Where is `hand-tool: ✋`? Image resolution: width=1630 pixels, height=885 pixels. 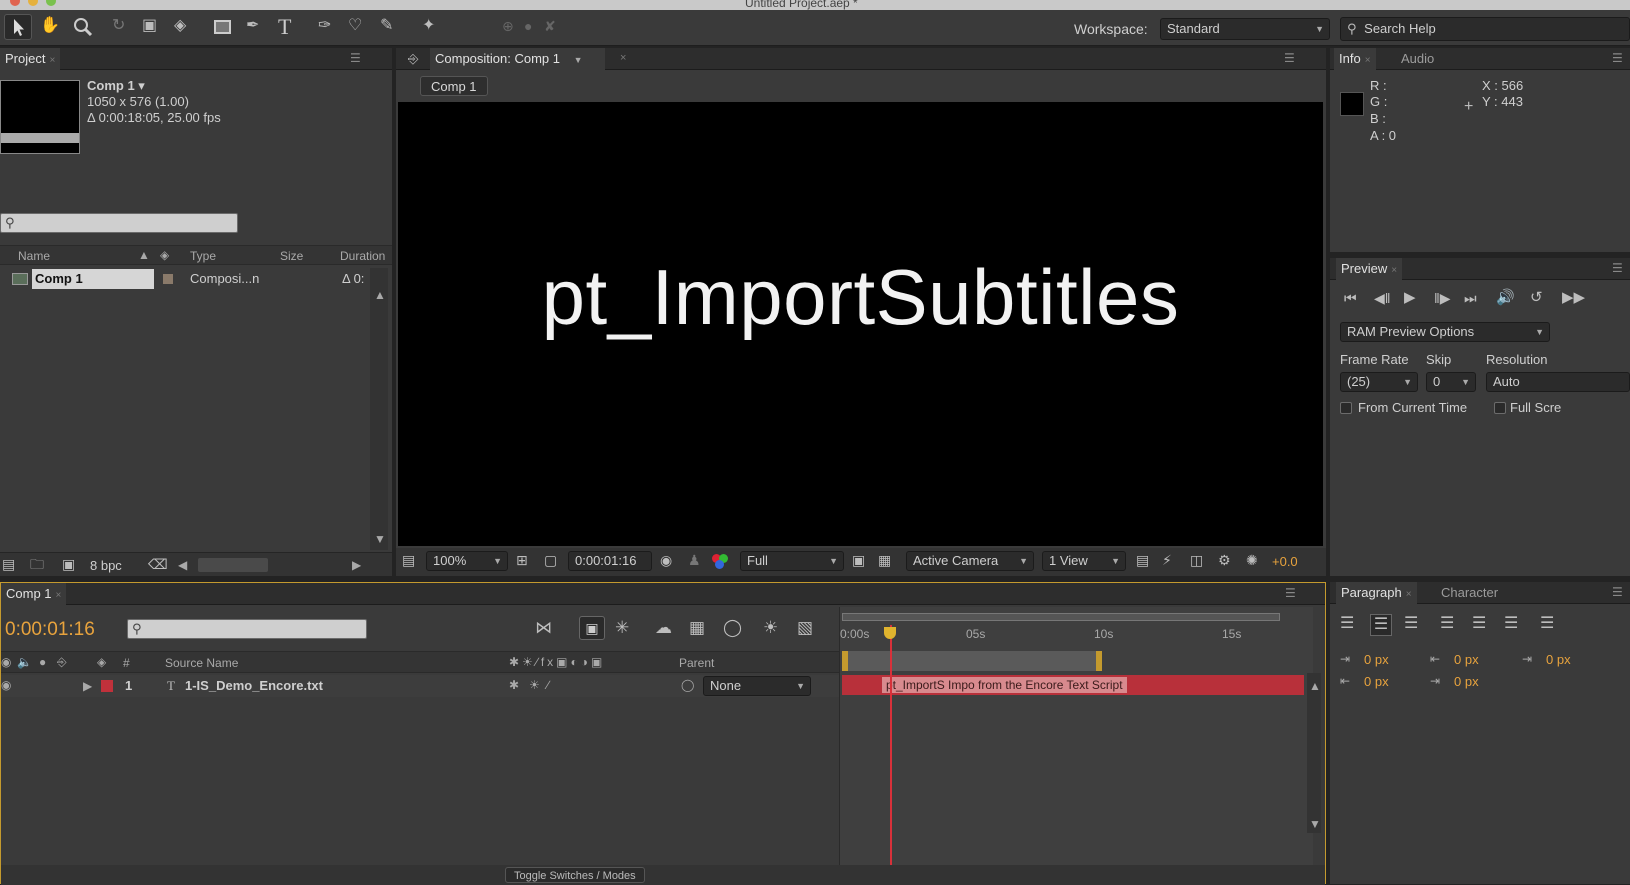 hand-tool: ✋ is located at coordinates (50, 26).